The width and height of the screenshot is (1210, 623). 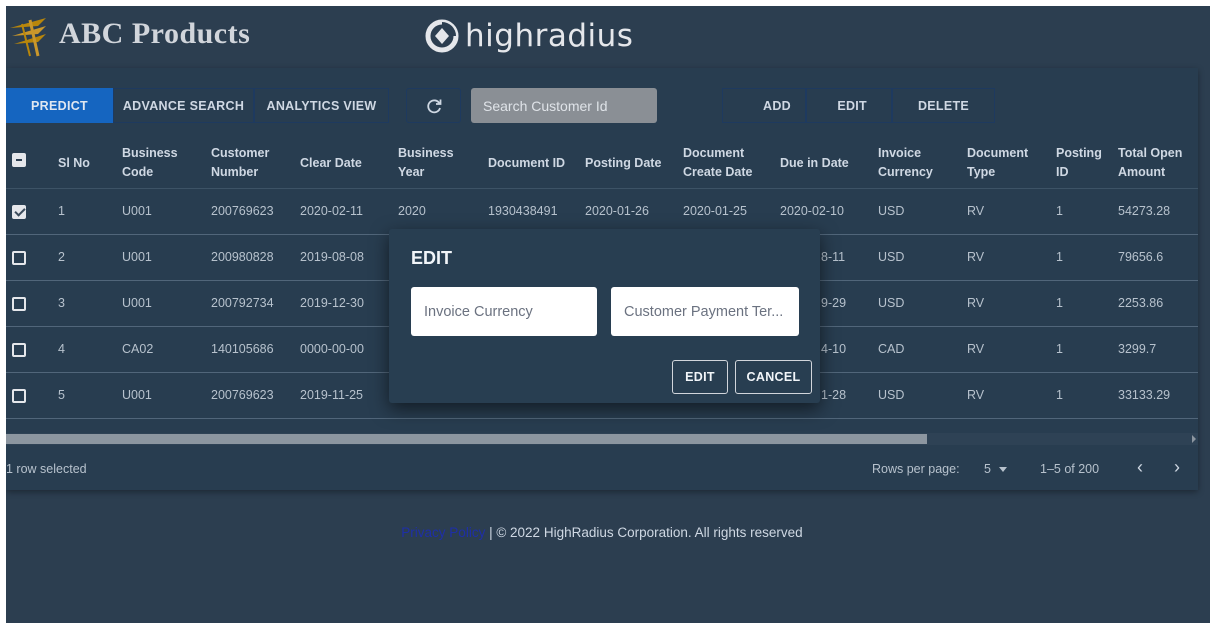 I want to click on customer-payment-terms-input, so click(x=711, y=311).